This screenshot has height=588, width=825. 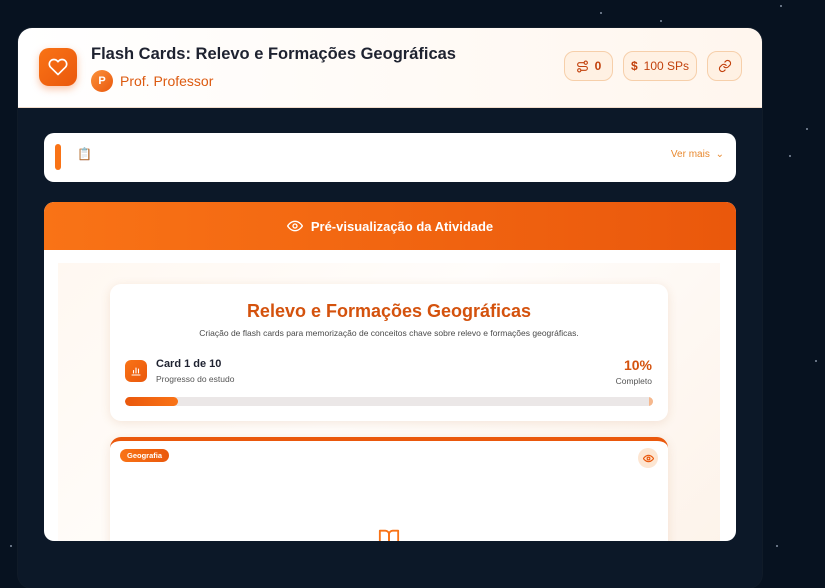 I want to click on card-tag: Geografia, so click(x=145, y=455).